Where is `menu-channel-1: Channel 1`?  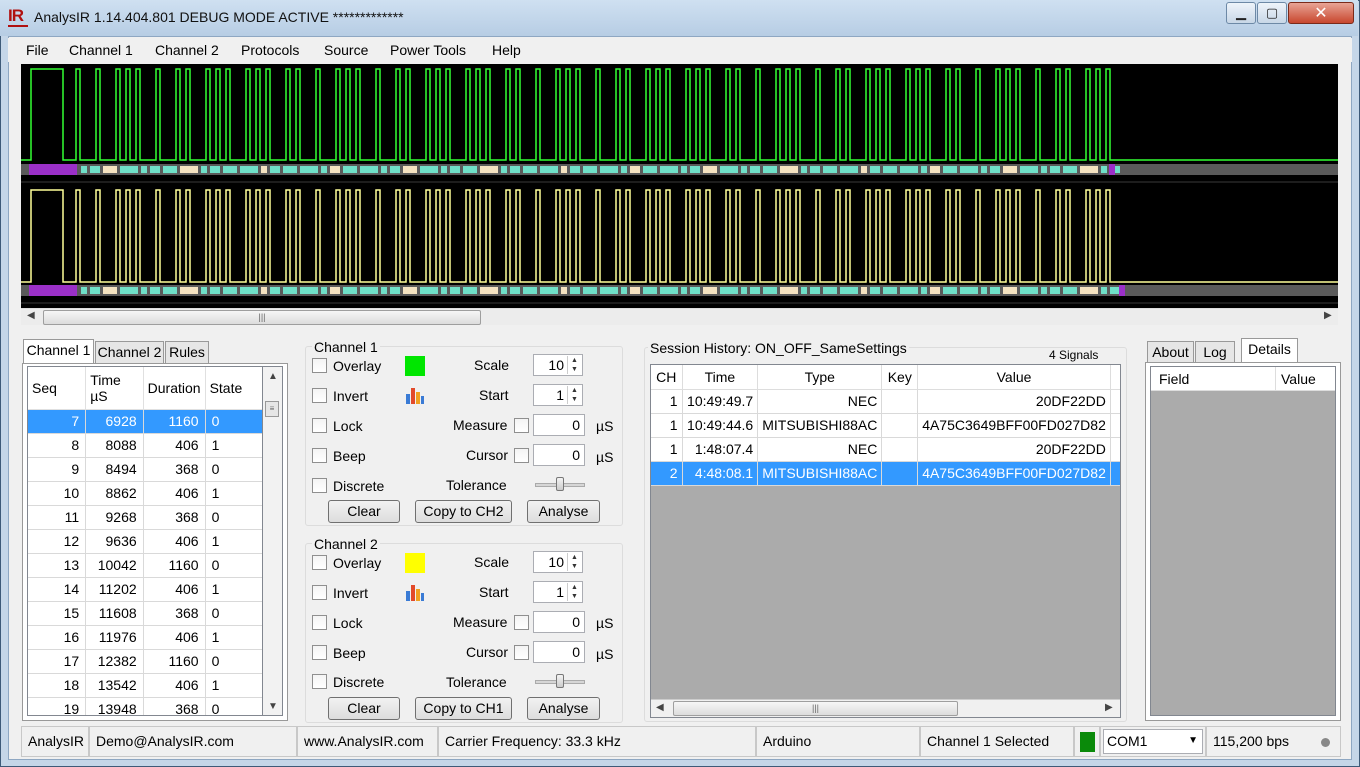
menu-channel-1: Channel 1 is located at coordinates (101, 50).